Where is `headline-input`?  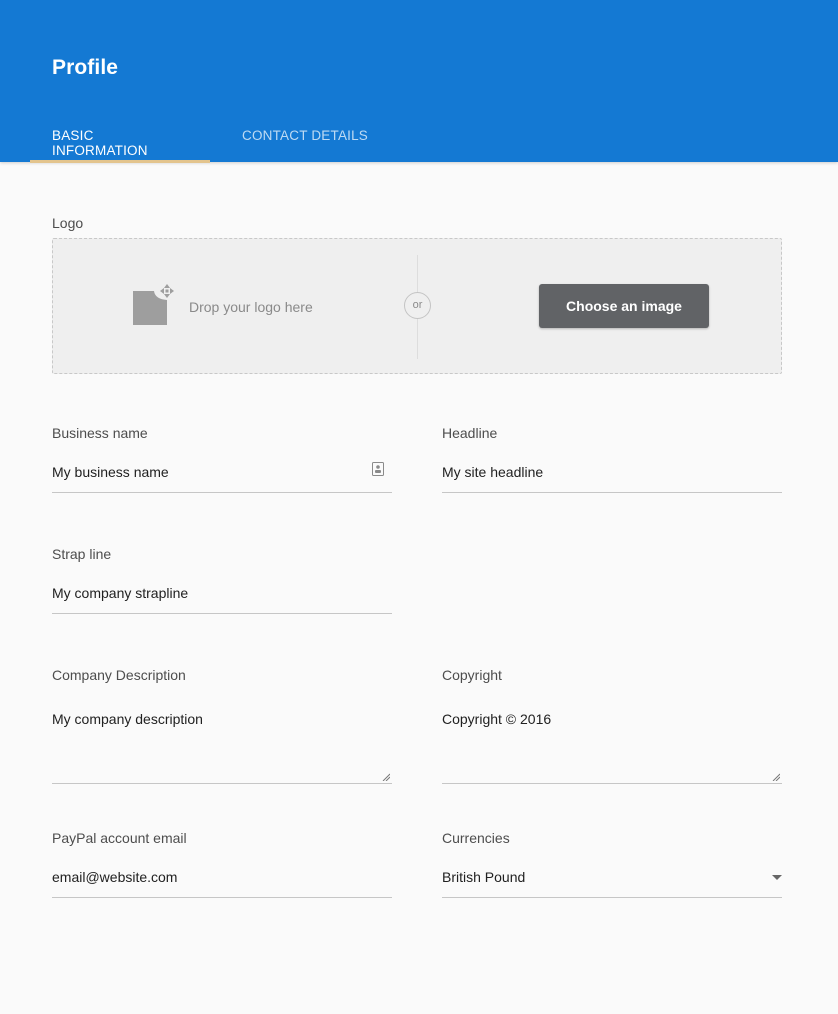
headline-input is located at coordinates (612, 470).